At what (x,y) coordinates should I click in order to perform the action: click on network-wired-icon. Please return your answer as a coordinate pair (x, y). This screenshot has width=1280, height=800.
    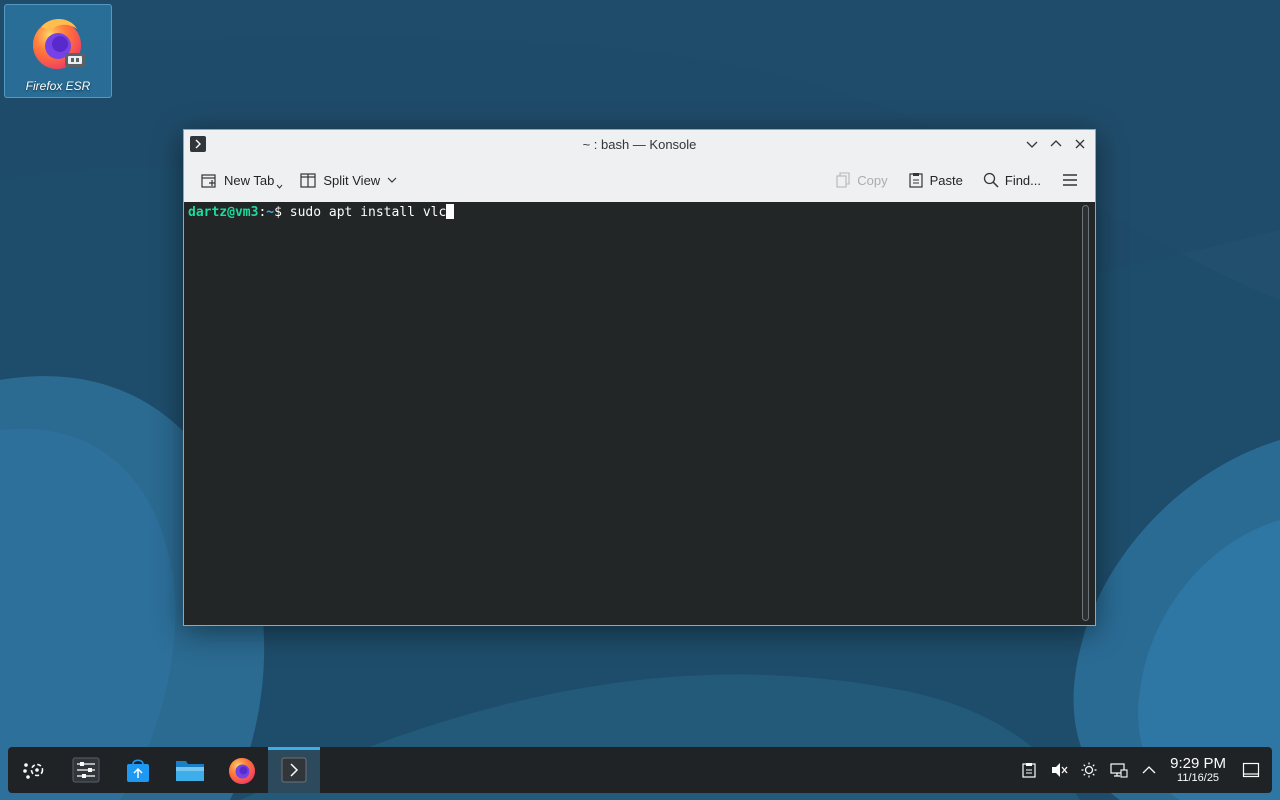
    Looking at the image, I should click on (1119, 770).